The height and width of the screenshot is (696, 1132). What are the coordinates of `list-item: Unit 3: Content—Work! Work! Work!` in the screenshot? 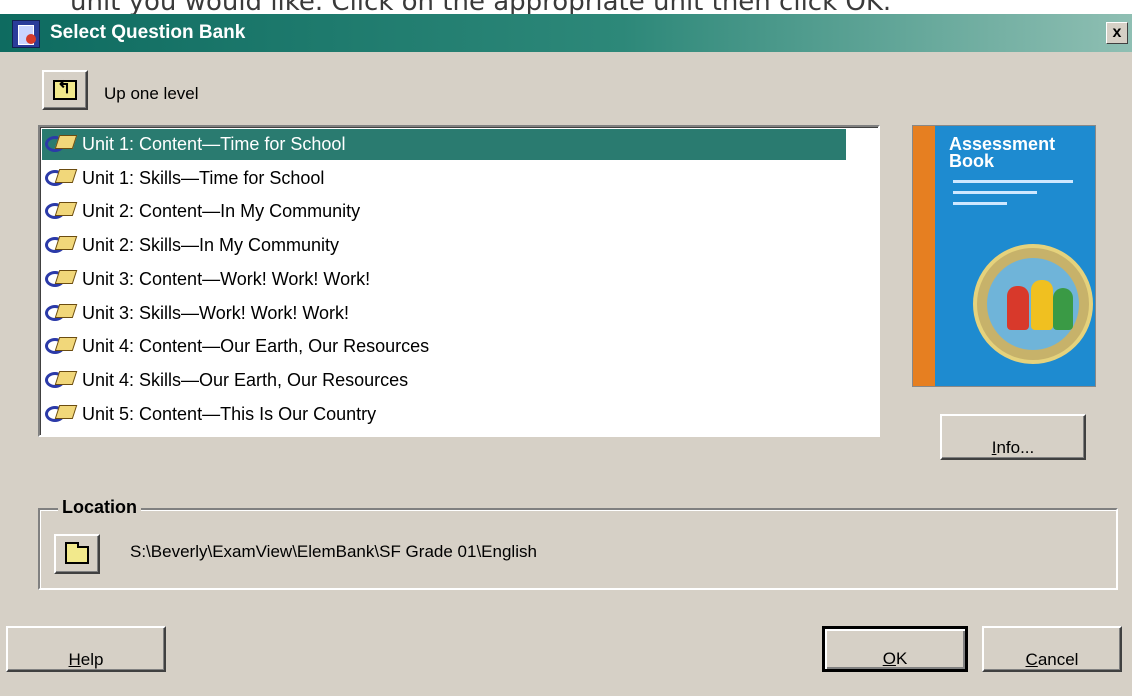 It's located at (444, 279).